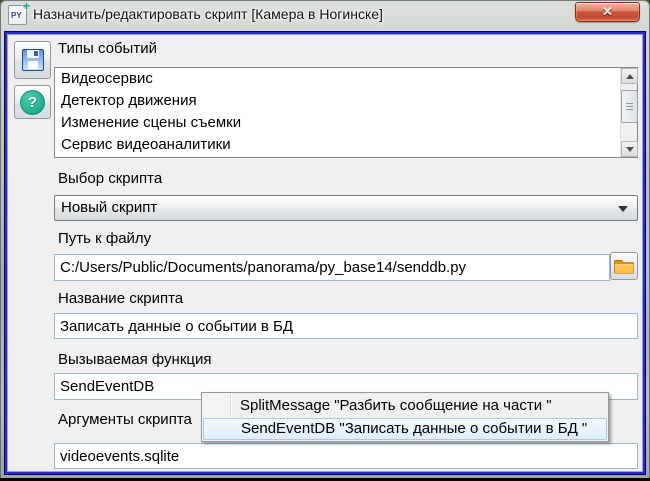  I want to click on py-icon-text: PY, so click(16, 15).